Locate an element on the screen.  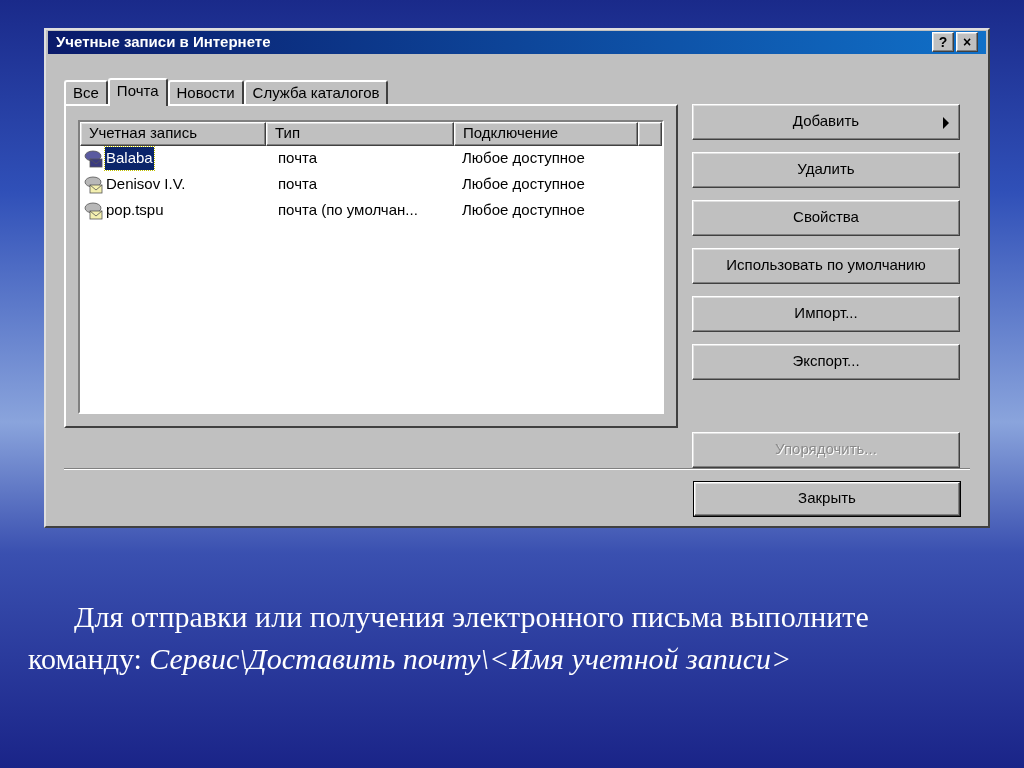
help-button: ? is located at coordinates (943, 42).